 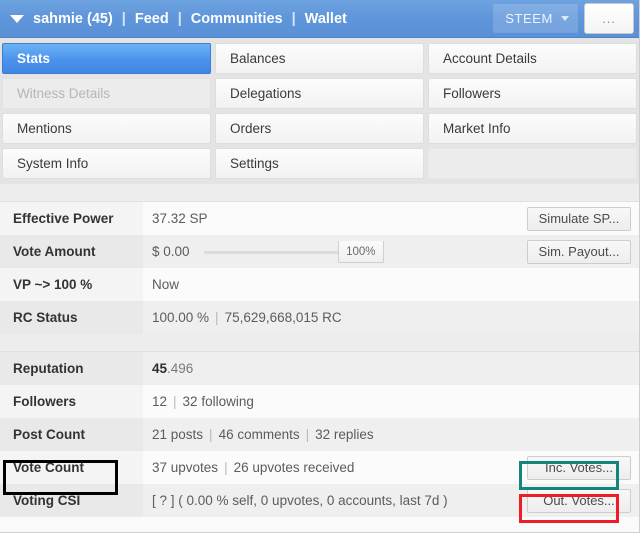 What do you see at coordinates (180, 368) in the screenshot?
I see `reputation-decimal: .496` at bounding box center [180, 368].